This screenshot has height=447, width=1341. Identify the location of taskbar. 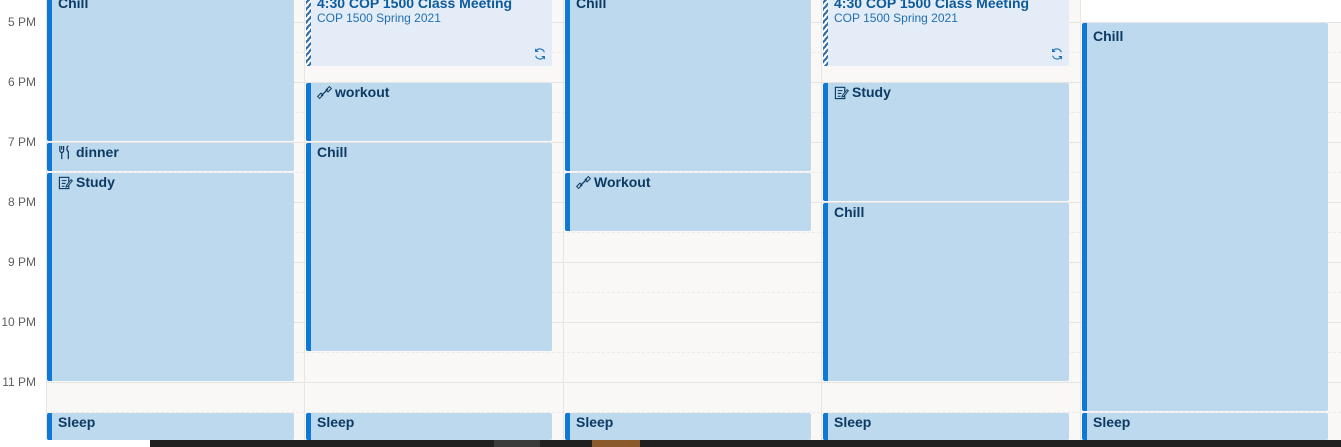
(670, 443).